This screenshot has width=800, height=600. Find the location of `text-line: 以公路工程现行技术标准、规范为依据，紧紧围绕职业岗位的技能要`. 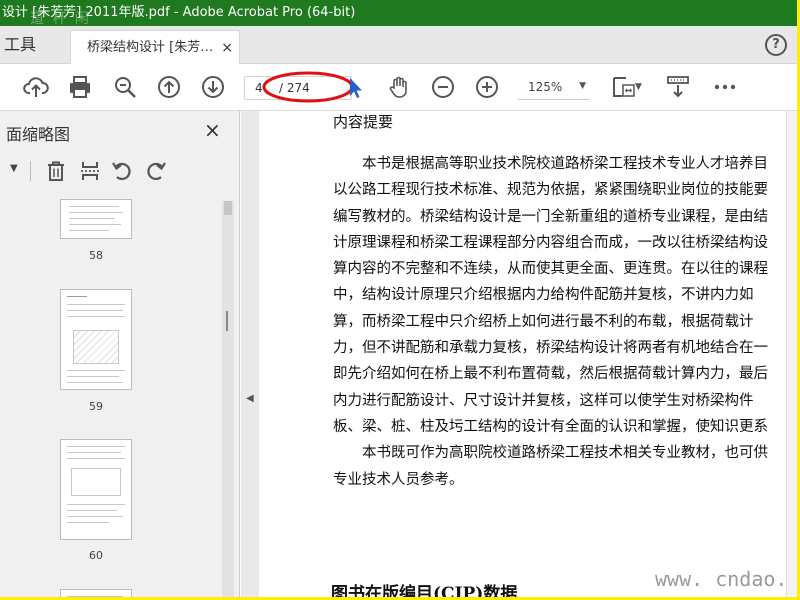

text-line: 以公路工程现行技术标准、规范为依据，紧紧围绕职业岗位的技能要 is located at coordinates (550, 190).